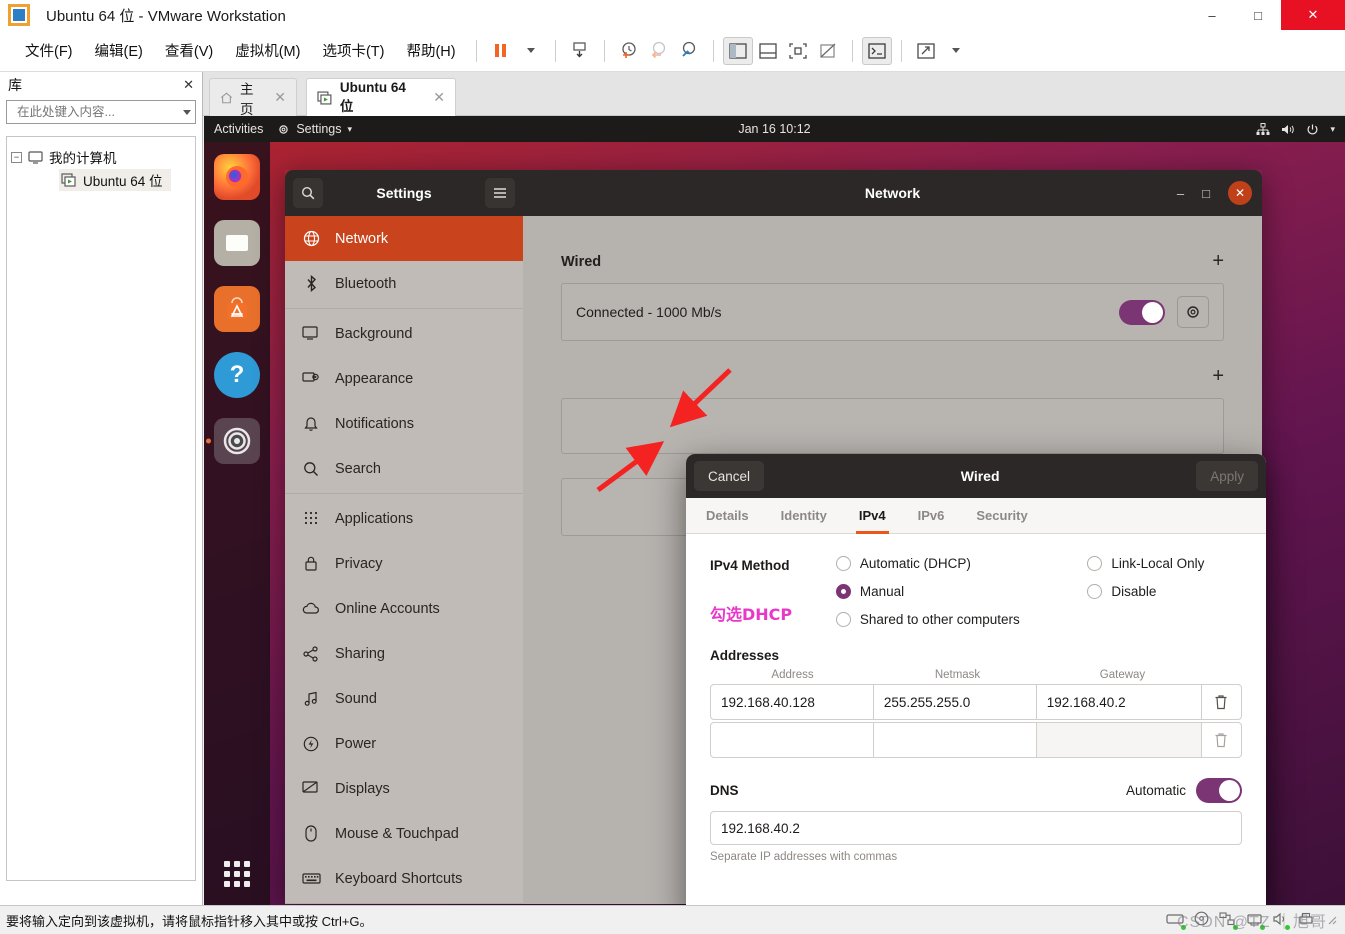 The width and height of the screenshot is (1345, 934). I want to click on radio-disable, so click(1095, 591).